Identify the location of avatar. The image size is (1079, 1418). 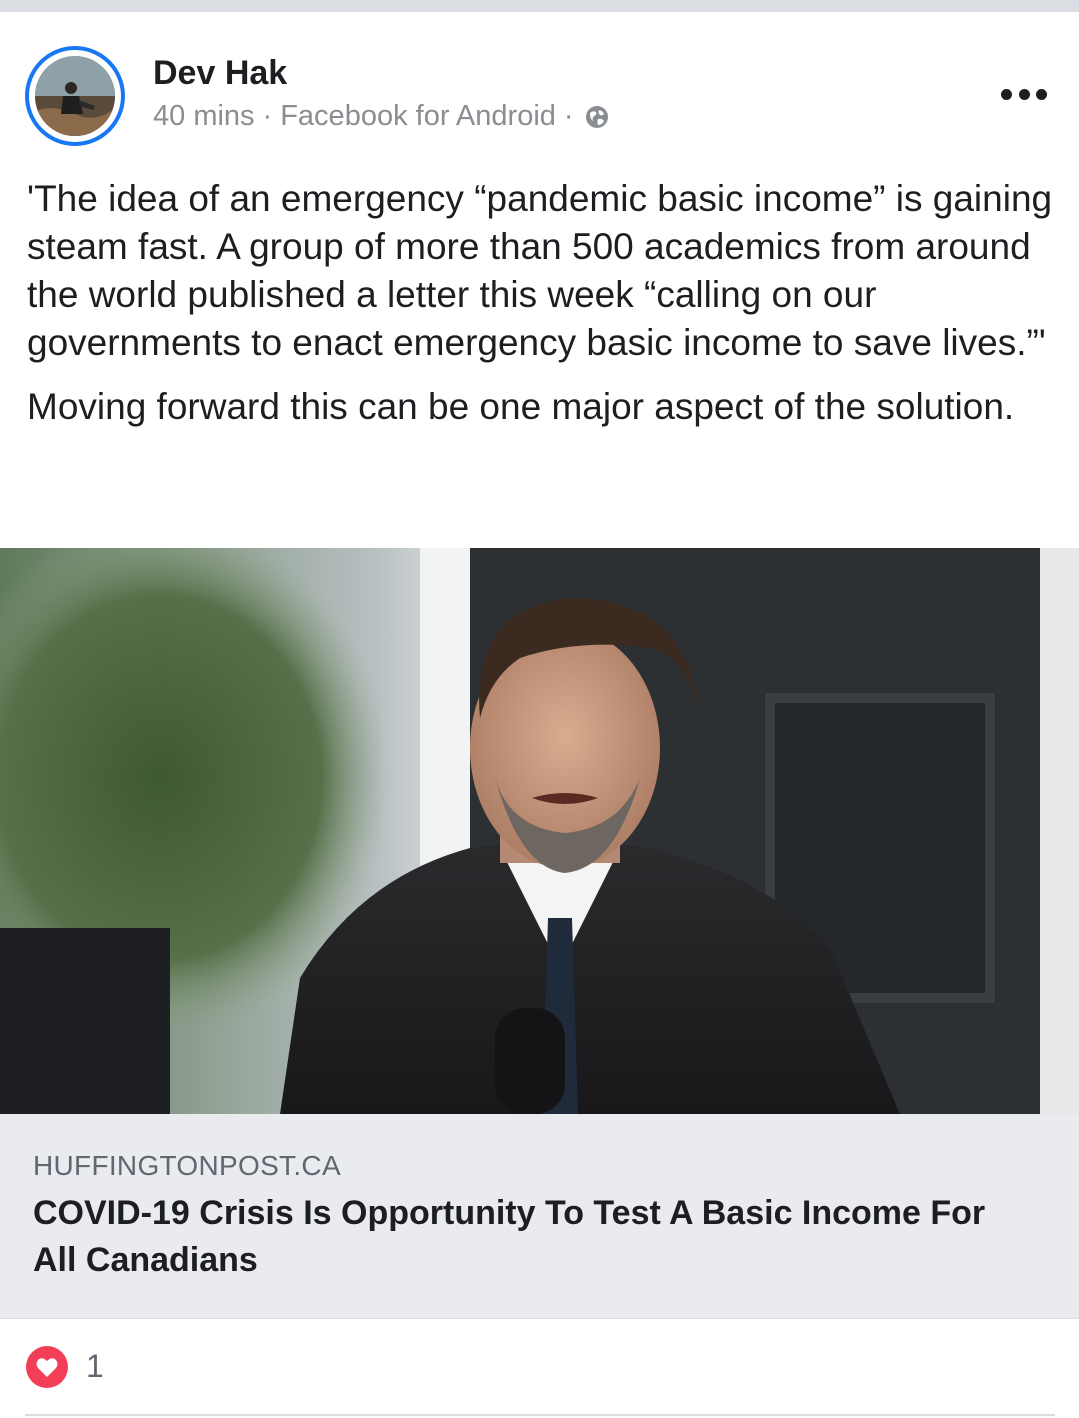
(75, 96).